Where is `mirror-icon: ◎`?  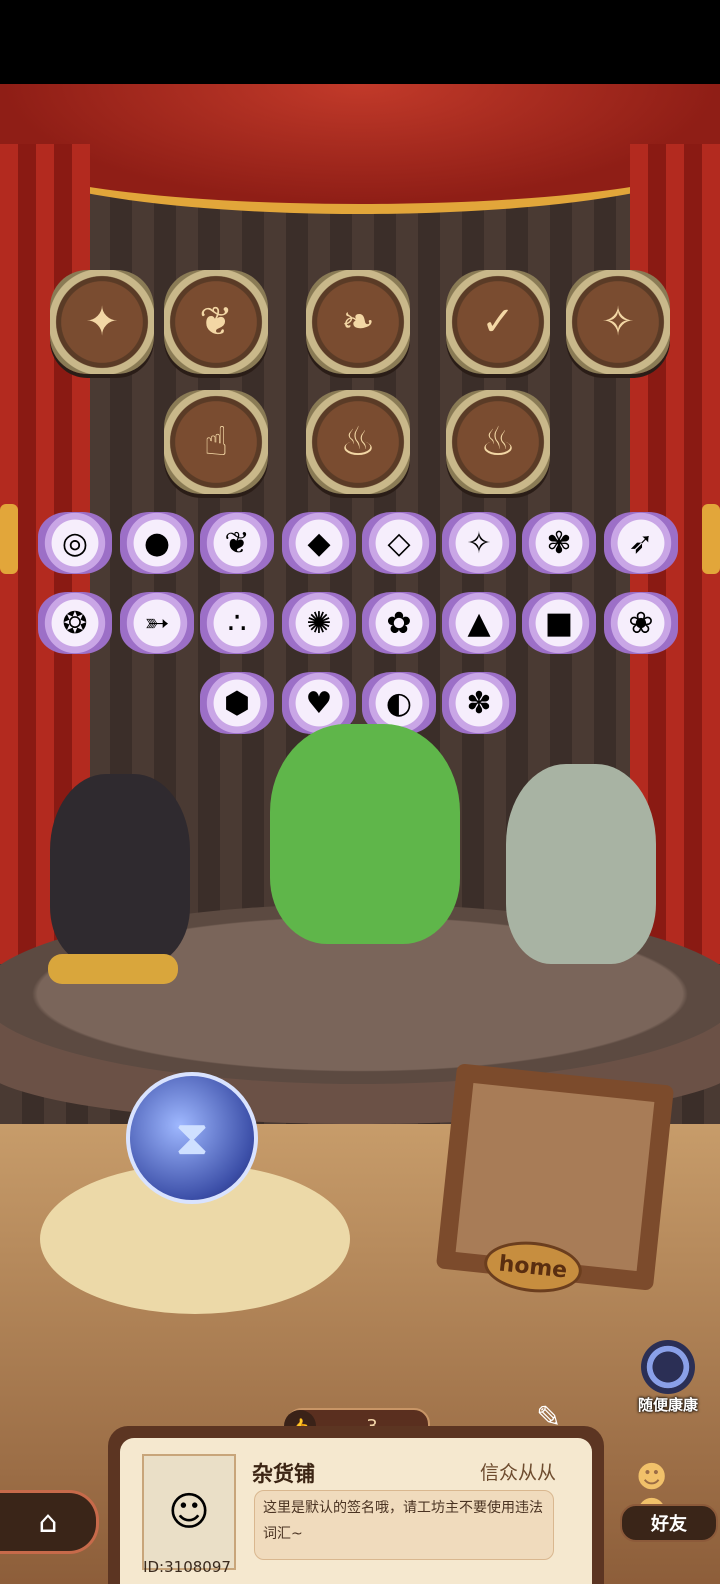 mirror-icon: ◎ is located at coordinates (75, 543).